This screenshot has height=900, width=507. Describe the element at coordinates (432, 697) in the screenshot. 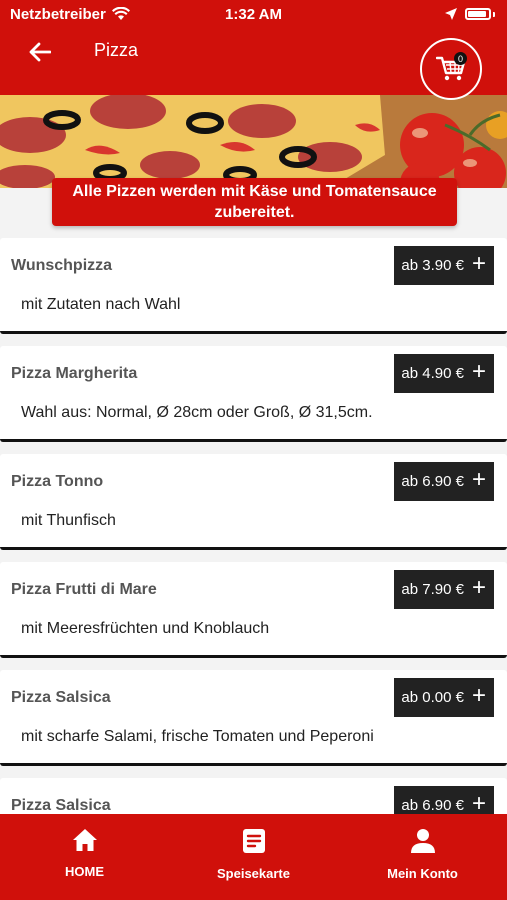

I see `item-price: ab 0.00 €` at that location.